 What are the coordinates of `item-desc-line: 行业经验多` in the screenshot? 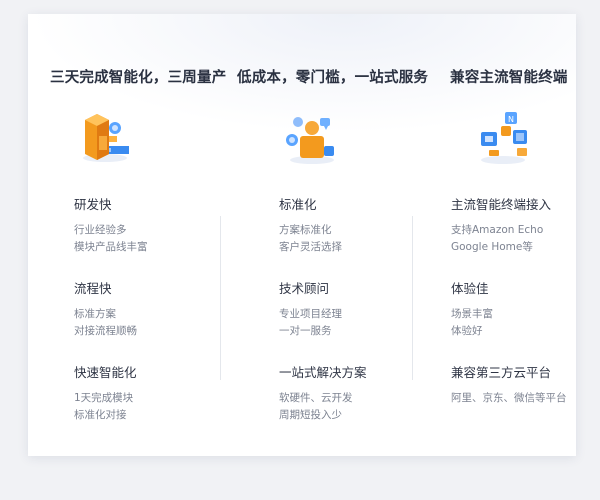 It's located at (100, 230).